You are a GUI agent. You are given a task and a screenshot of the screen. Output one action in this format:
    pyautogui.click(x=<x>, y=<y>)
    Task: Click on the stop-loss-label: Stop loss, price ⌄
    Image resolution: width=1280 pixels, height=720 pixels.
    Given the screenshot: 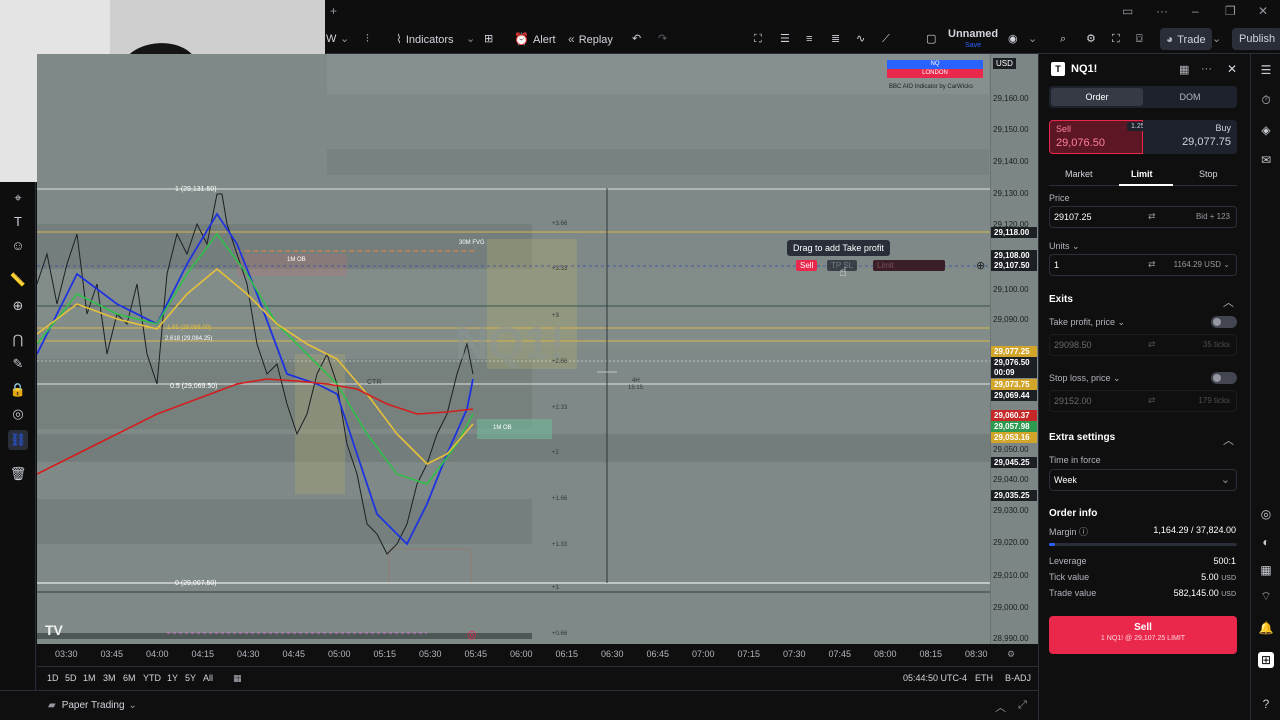 What is the action you would take?
    pyautogui.click(x=1085, y=378)
    